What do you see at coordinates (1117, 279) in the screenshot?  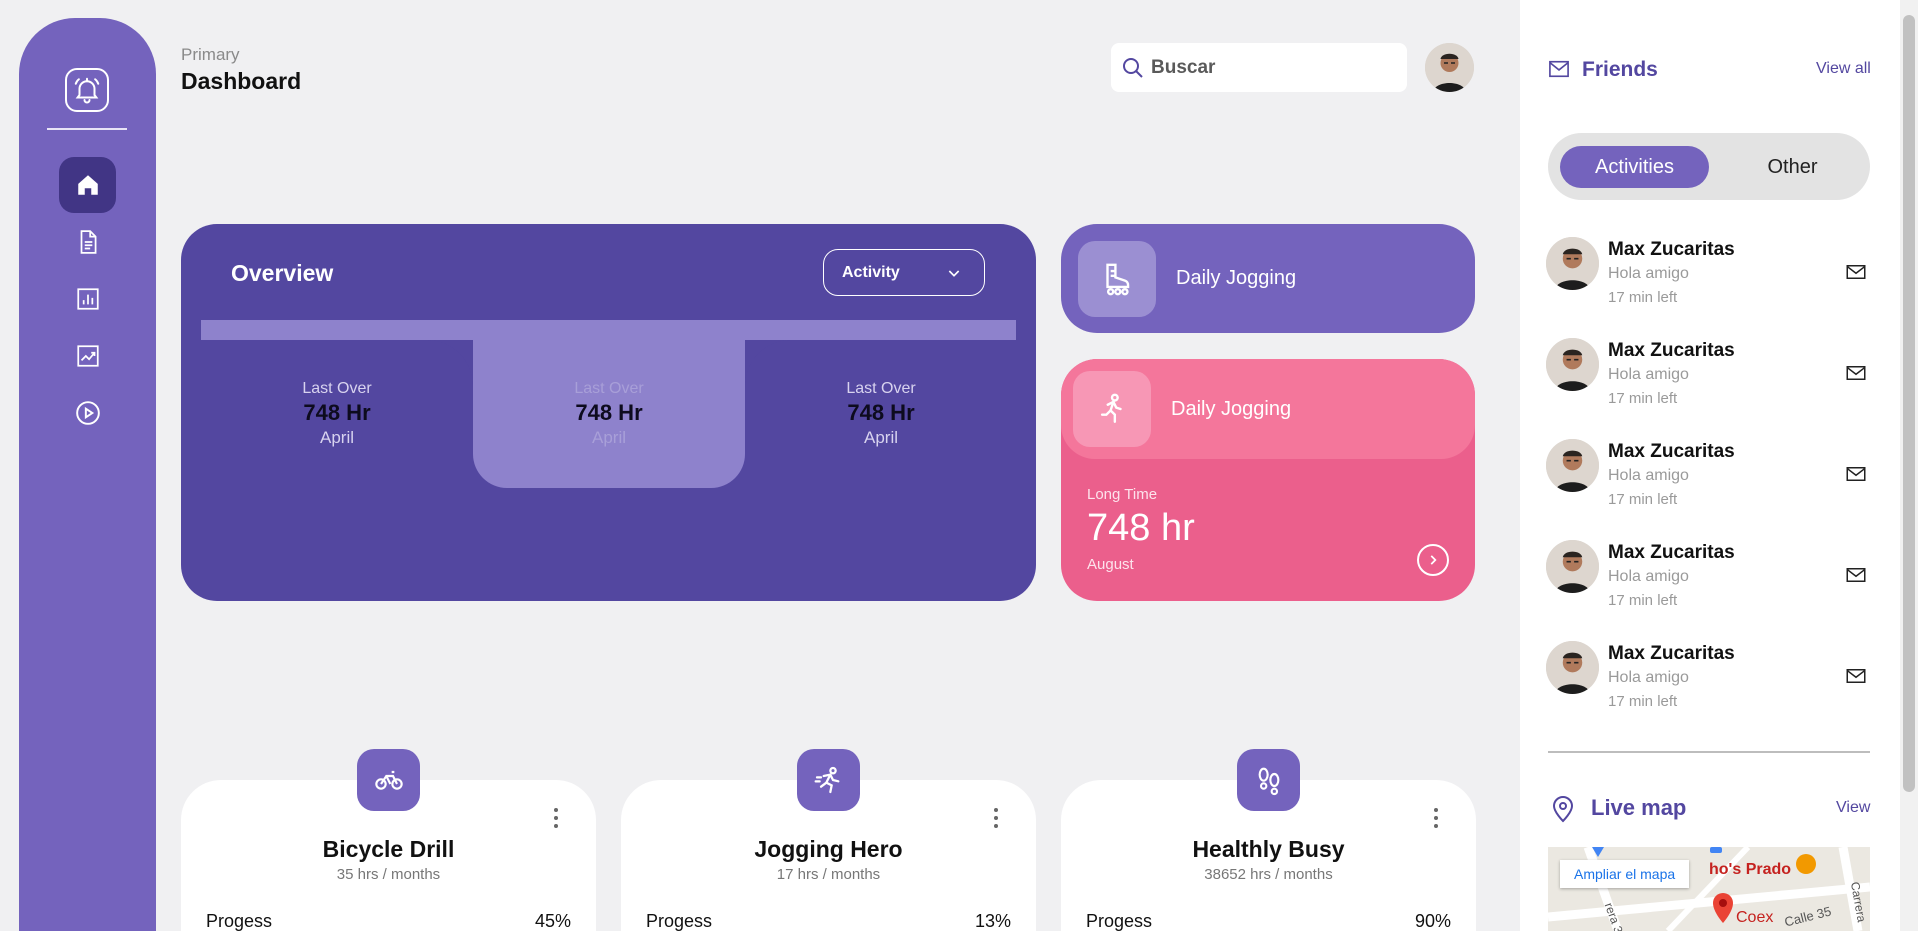 I see `roller-skate-icon` at bounding box center [1117, 279].